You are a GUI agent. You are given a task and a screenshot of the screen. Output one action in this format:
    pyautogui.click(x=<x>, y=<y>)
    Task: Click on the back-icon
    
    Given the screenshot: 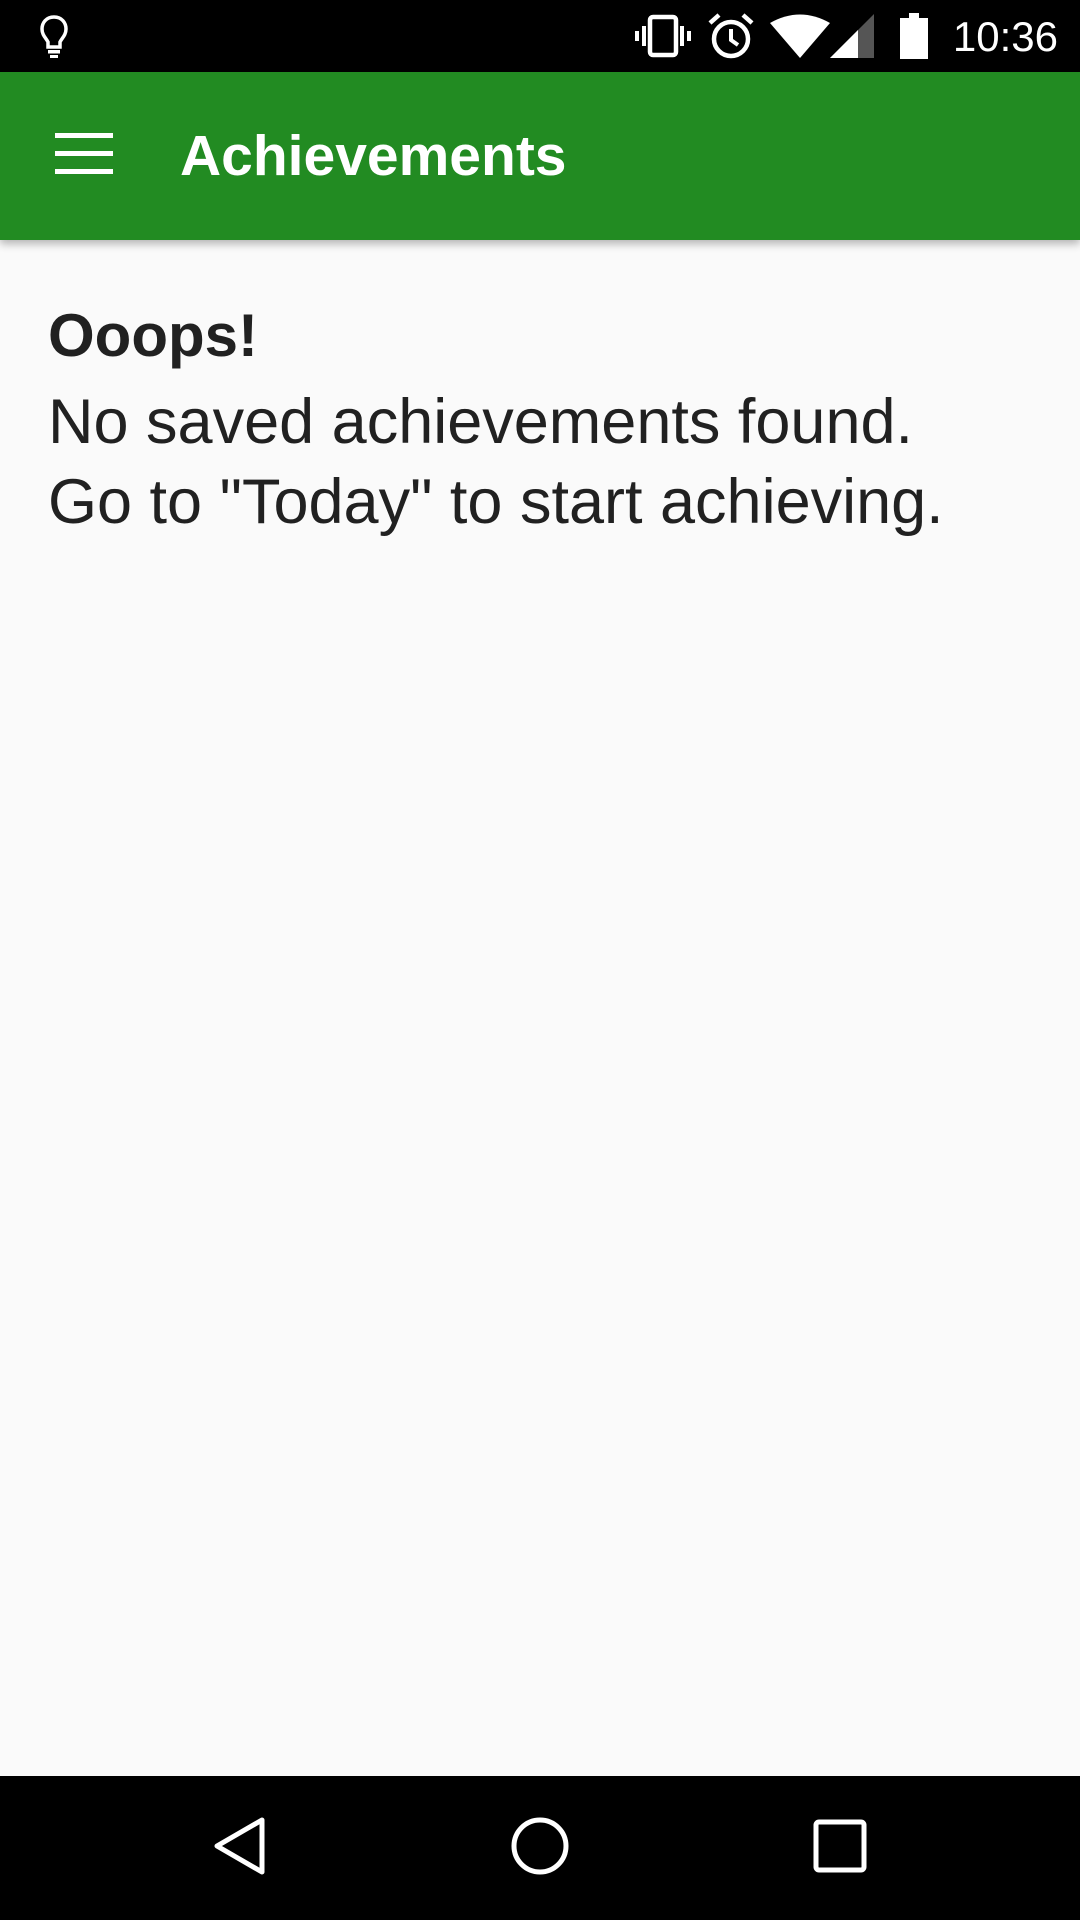 What is the action you would take?
    pyautogui.click(x=240, y=1848)
    